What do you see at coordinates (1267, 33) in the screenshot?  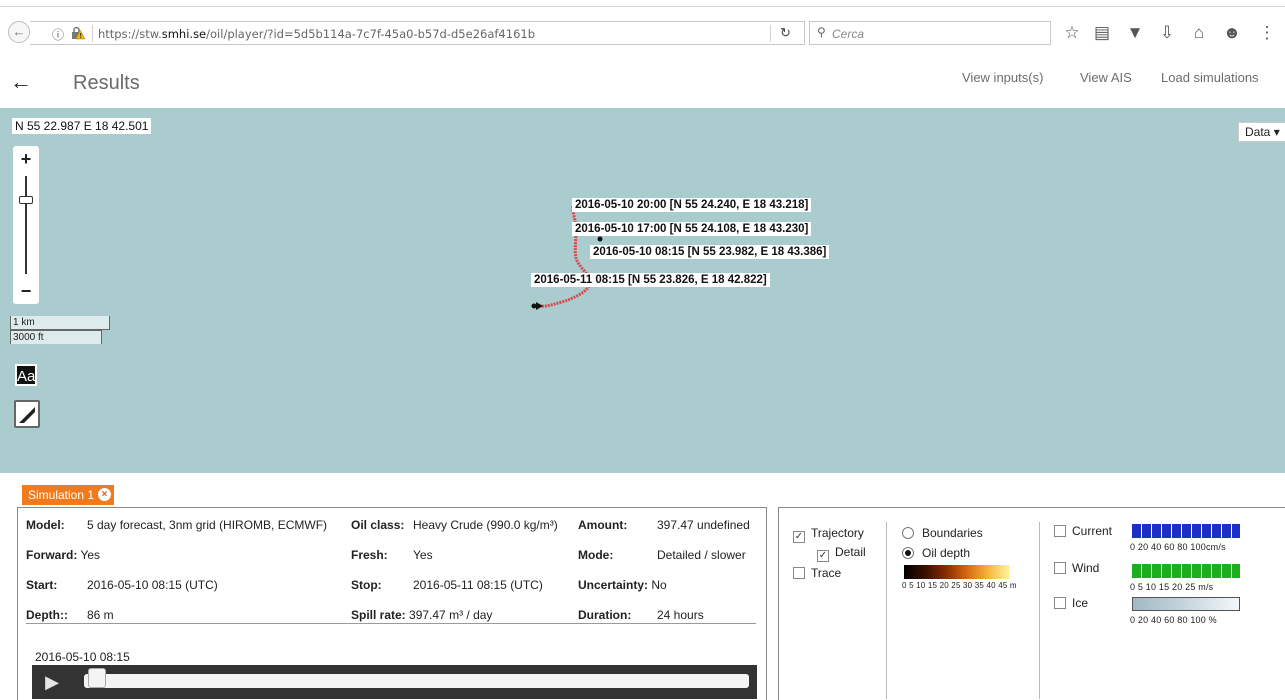 I see `menu-overflow-icon: ⋮` at bounding box center [1267, 33].